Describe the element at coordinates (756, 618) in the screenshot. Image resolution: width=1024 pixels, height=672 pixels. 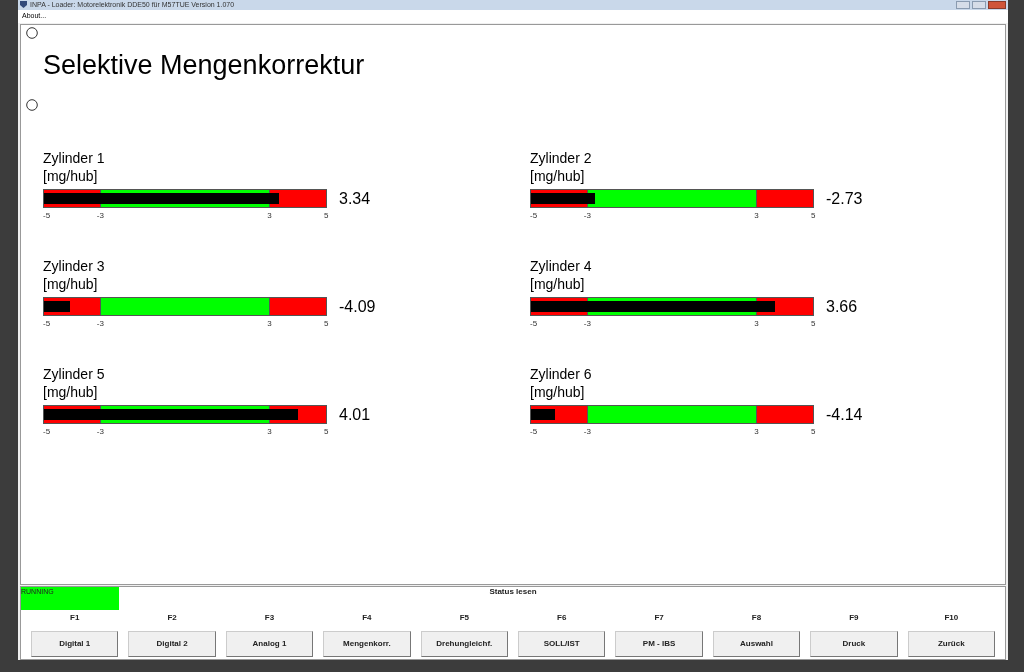
I see `key-label: F8` at that location.